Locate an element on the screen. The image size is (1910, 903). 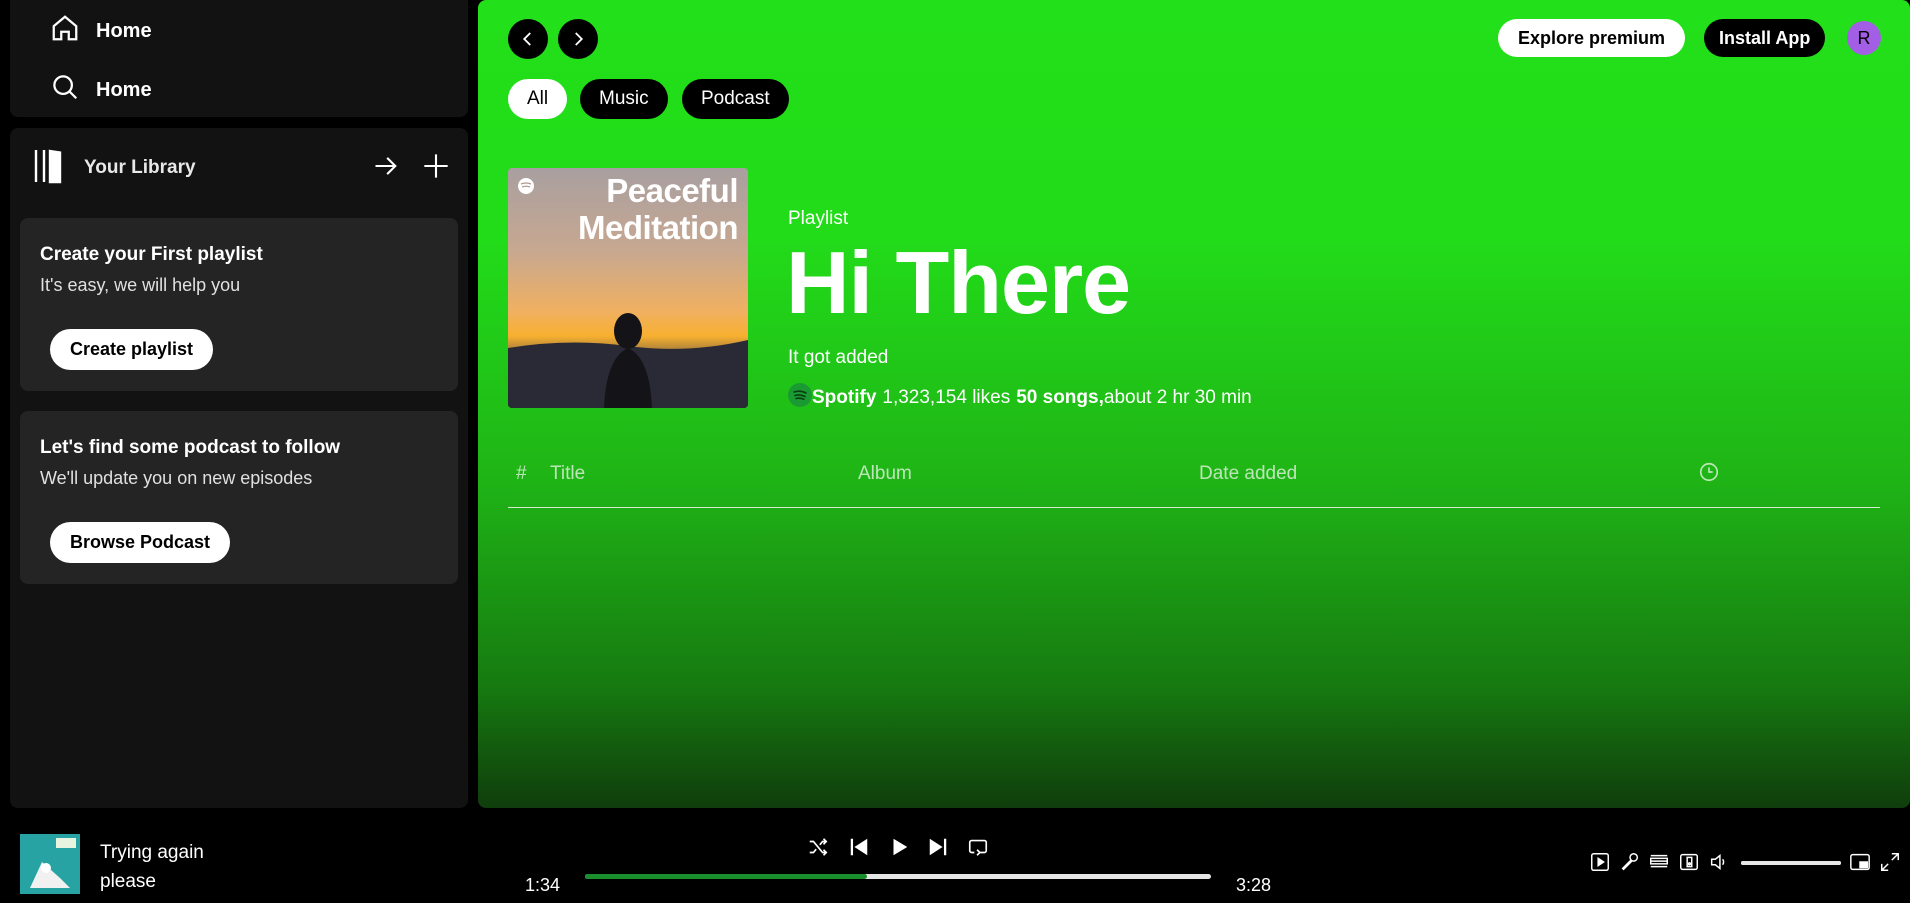
track-title-line2: please is located at coordinates (128, 881).